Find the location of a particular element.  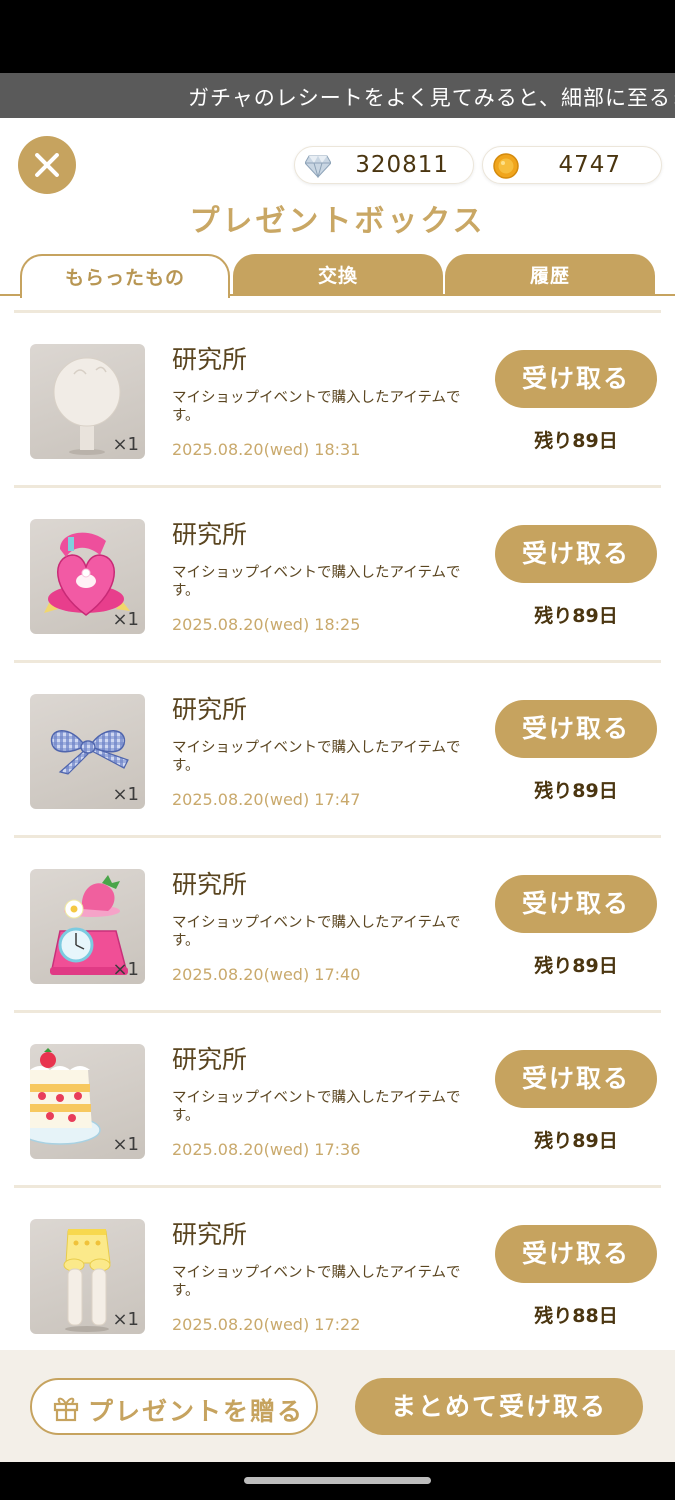

tab-exchange: 交換 is located at coordinates (338, 275).